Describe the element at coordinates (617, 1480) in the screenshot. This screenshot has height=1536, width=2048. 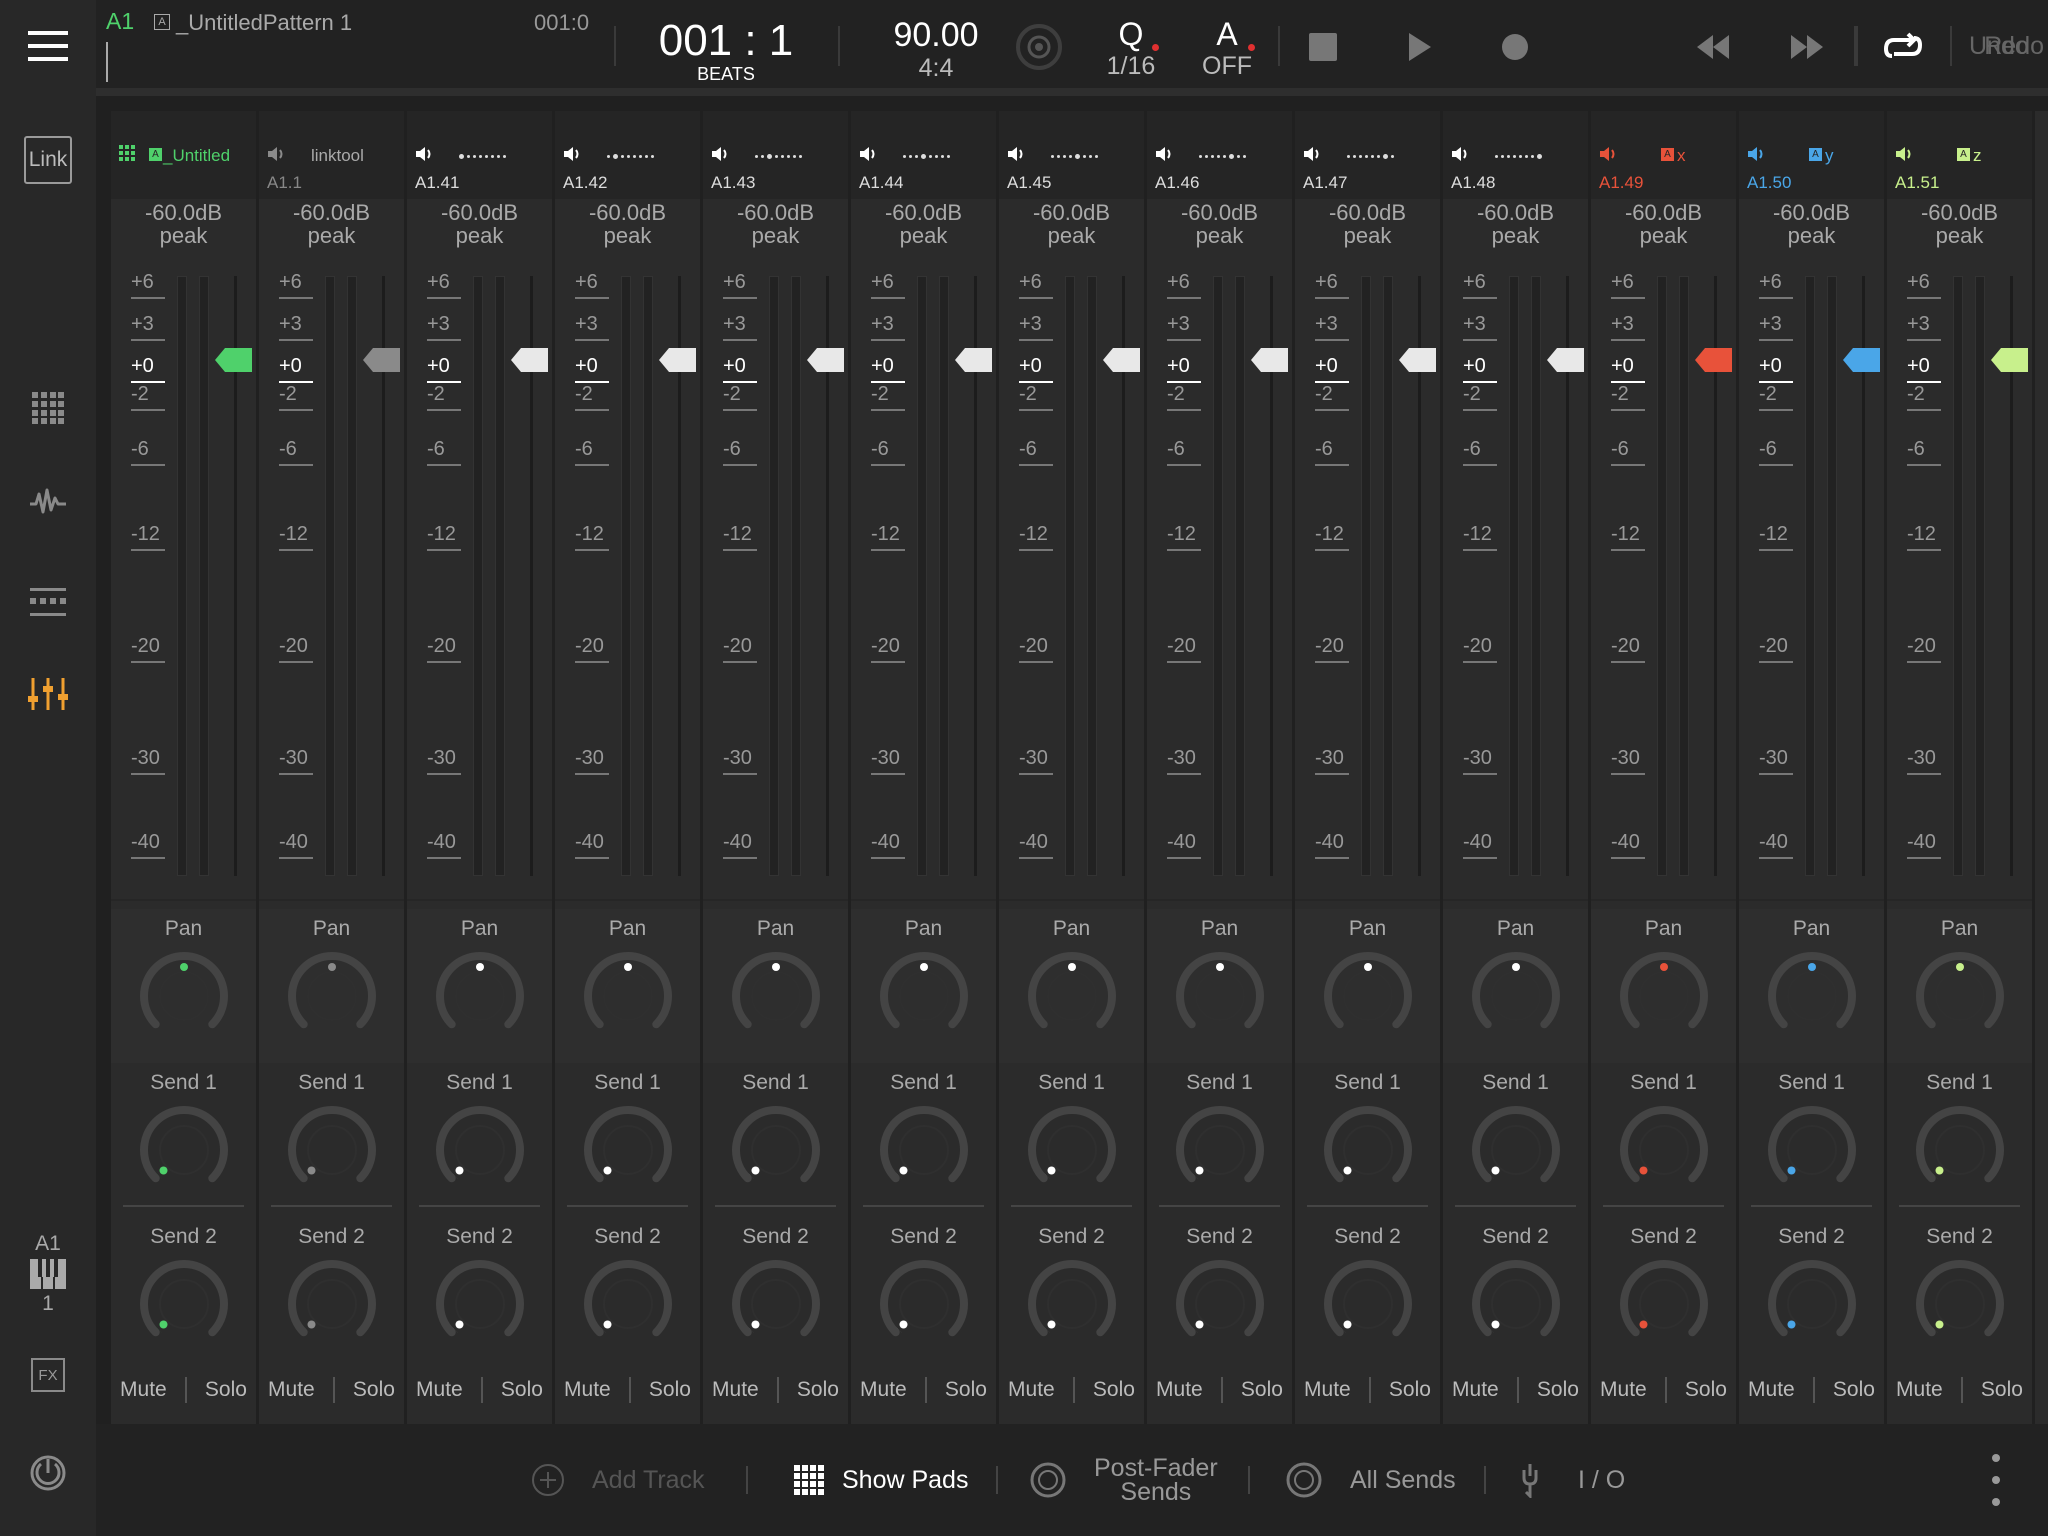
I see `add-track-button: Add Track` at that location.